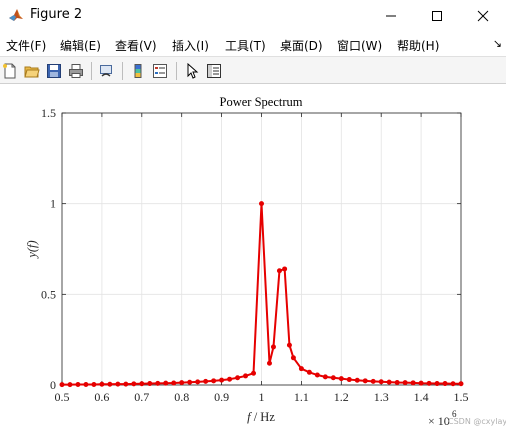 The height and width of the screenshot is (433, 506). I want to click on minimize-button, so click(391, 16).